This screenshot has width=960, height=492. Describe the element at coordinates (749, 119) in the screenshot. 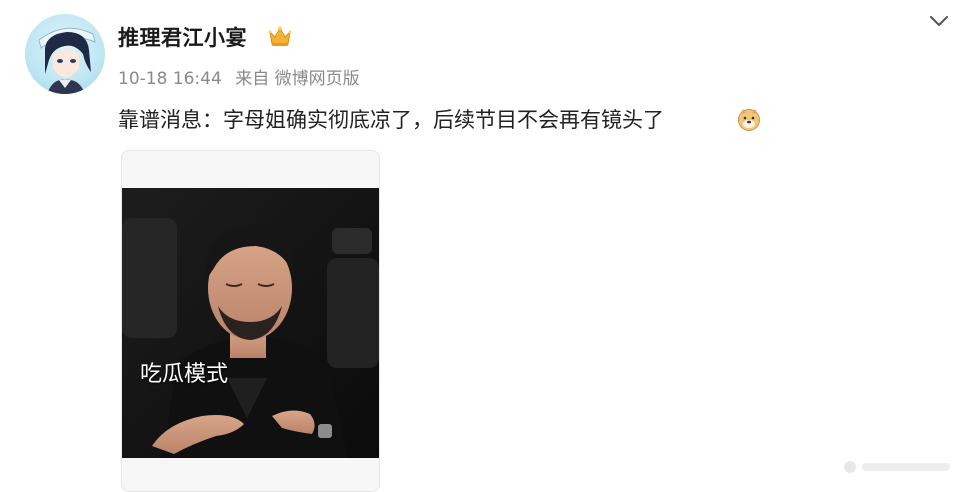

I see `doge-emoji-icon` at that location.